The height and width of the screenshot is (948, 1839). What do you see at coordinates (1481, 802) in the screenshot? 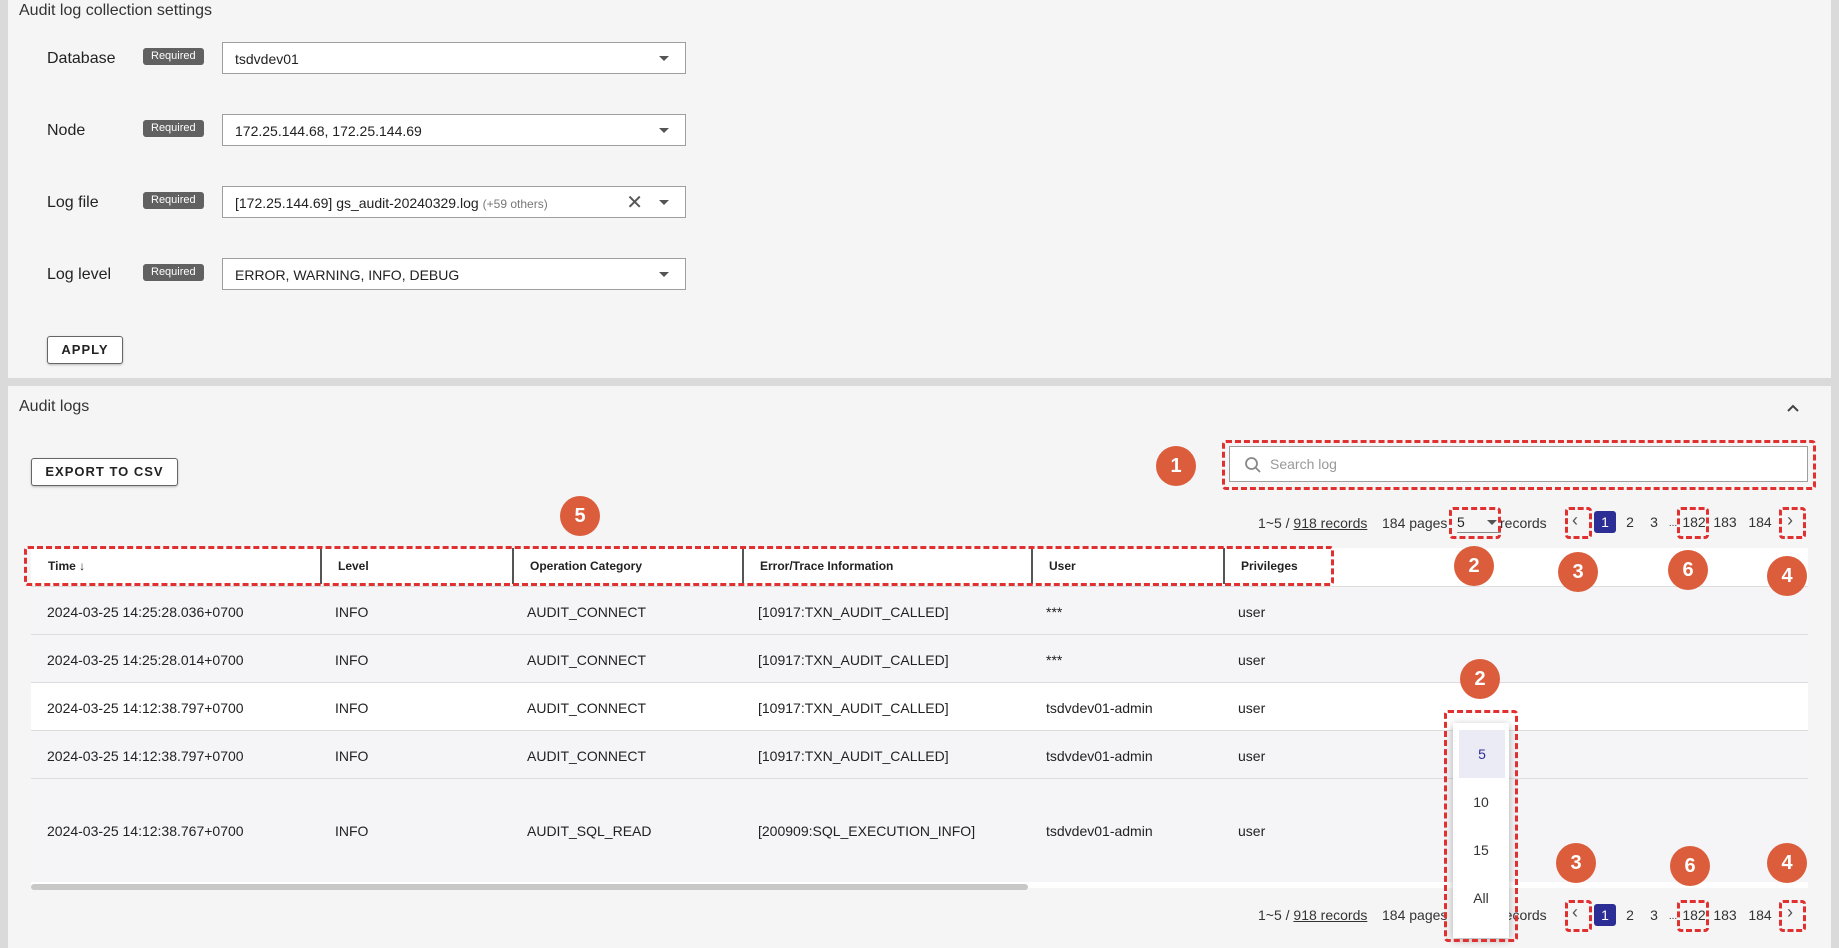
I see `per-page-option: 10` at bounding box center [1481, 802].